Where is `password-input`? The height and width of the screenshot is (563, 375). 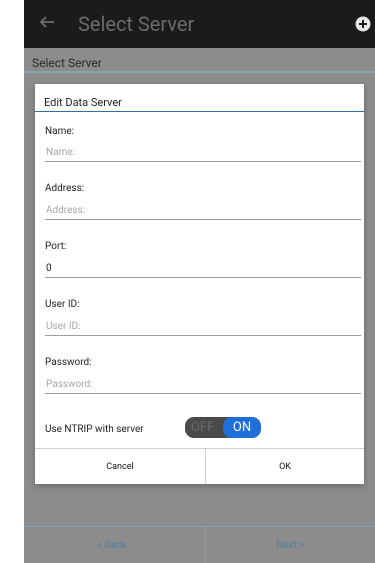 password-input is located at coordinates (203, 385).